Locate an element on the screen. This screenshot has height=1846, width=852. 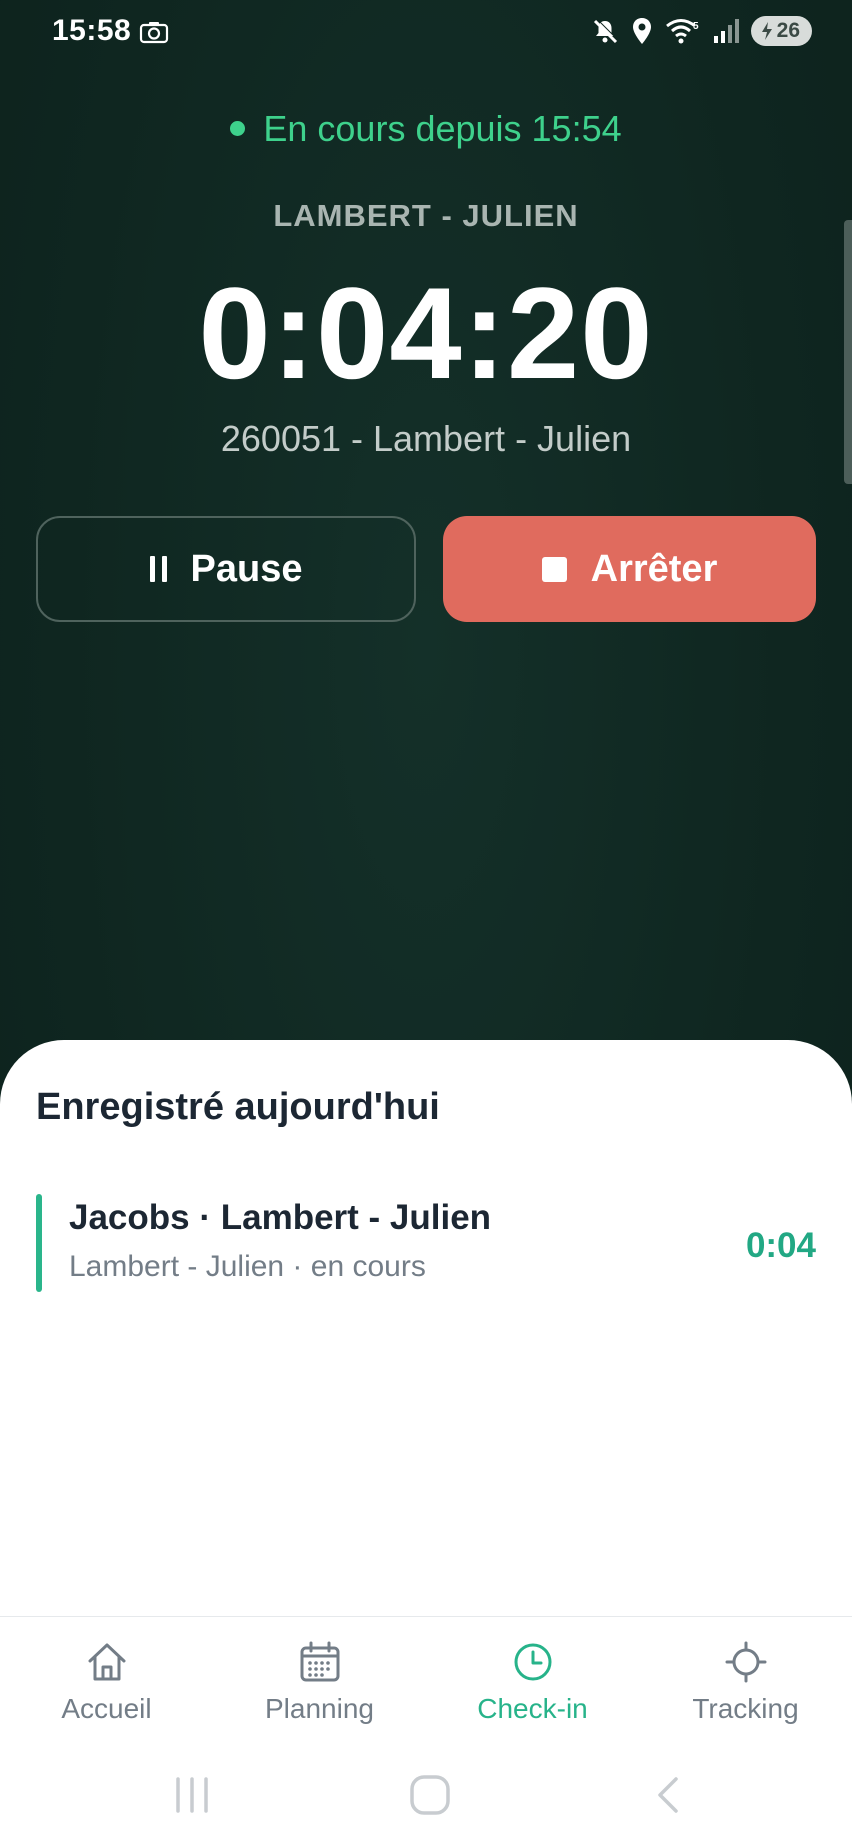
entry-title: Jacobs · Lambert - Julien is located at coordinates (280, 1217).